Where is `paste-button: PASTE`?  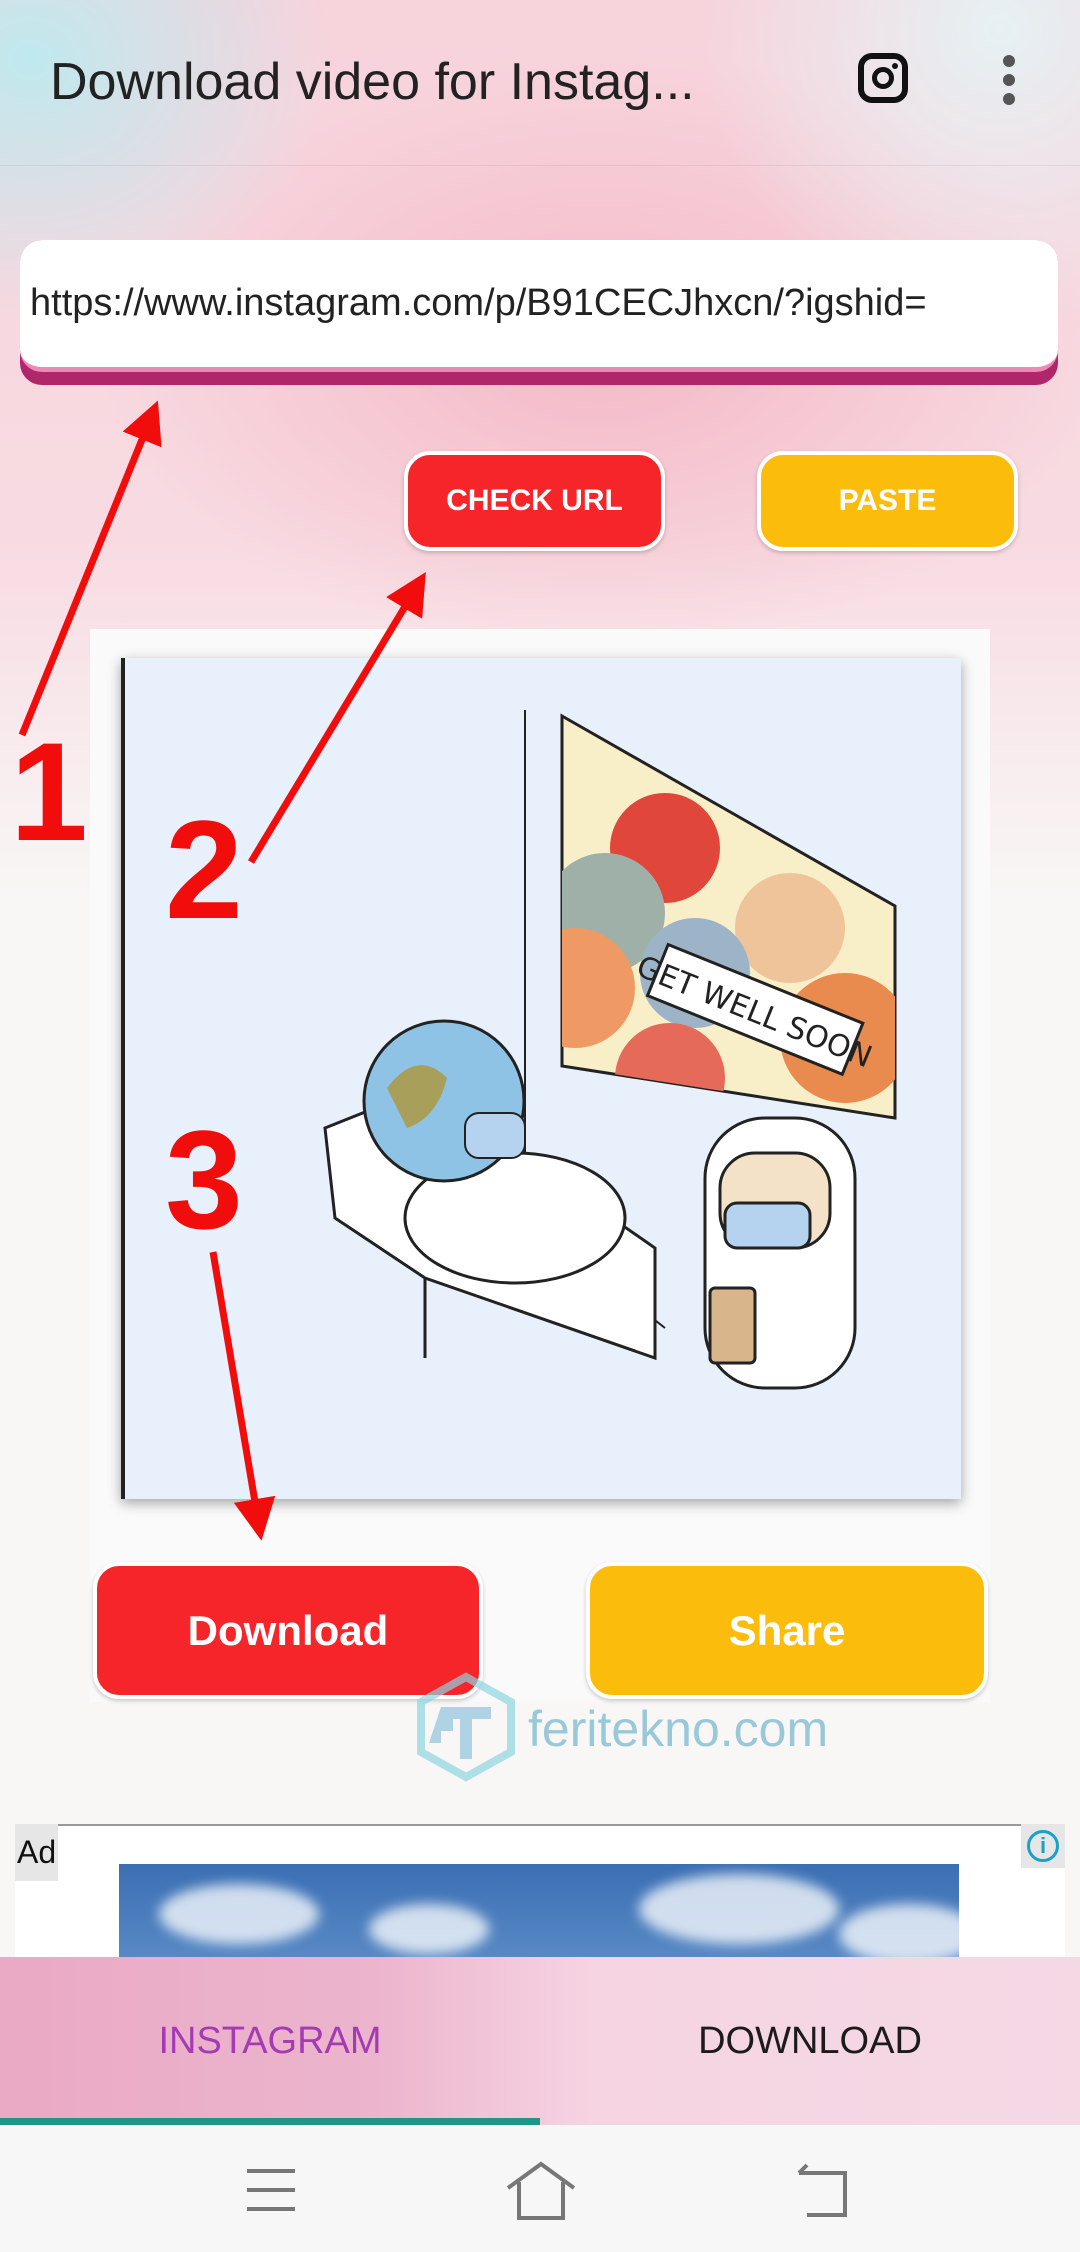
paste-button: PASTE is located at coordinates (887, 501).